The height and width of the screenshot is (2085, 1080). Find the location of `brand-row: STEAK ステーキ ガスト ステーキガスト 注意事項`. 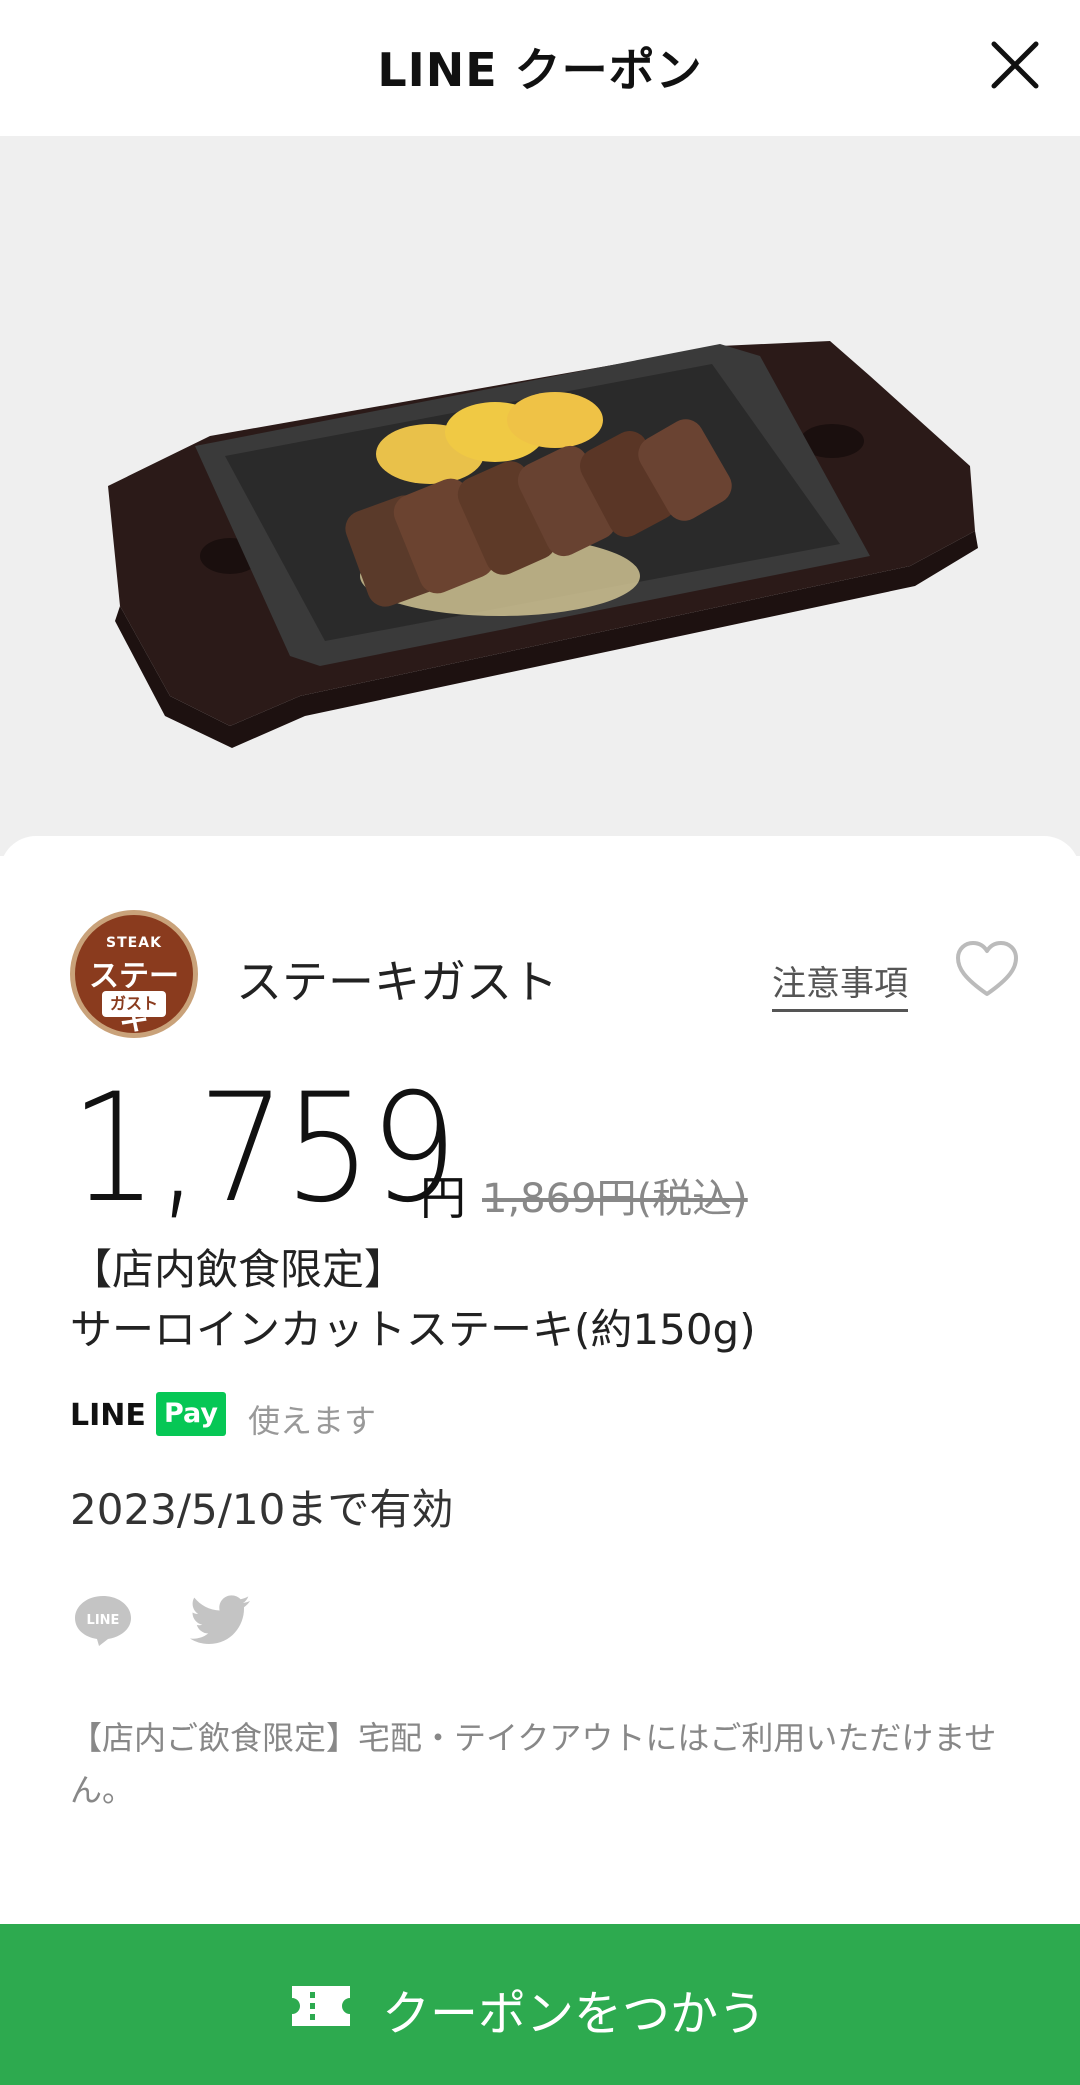

brand-row: STEAK ステーキ ガスト ステーキガスト 注意事項 is located at coordinates (545, 975).